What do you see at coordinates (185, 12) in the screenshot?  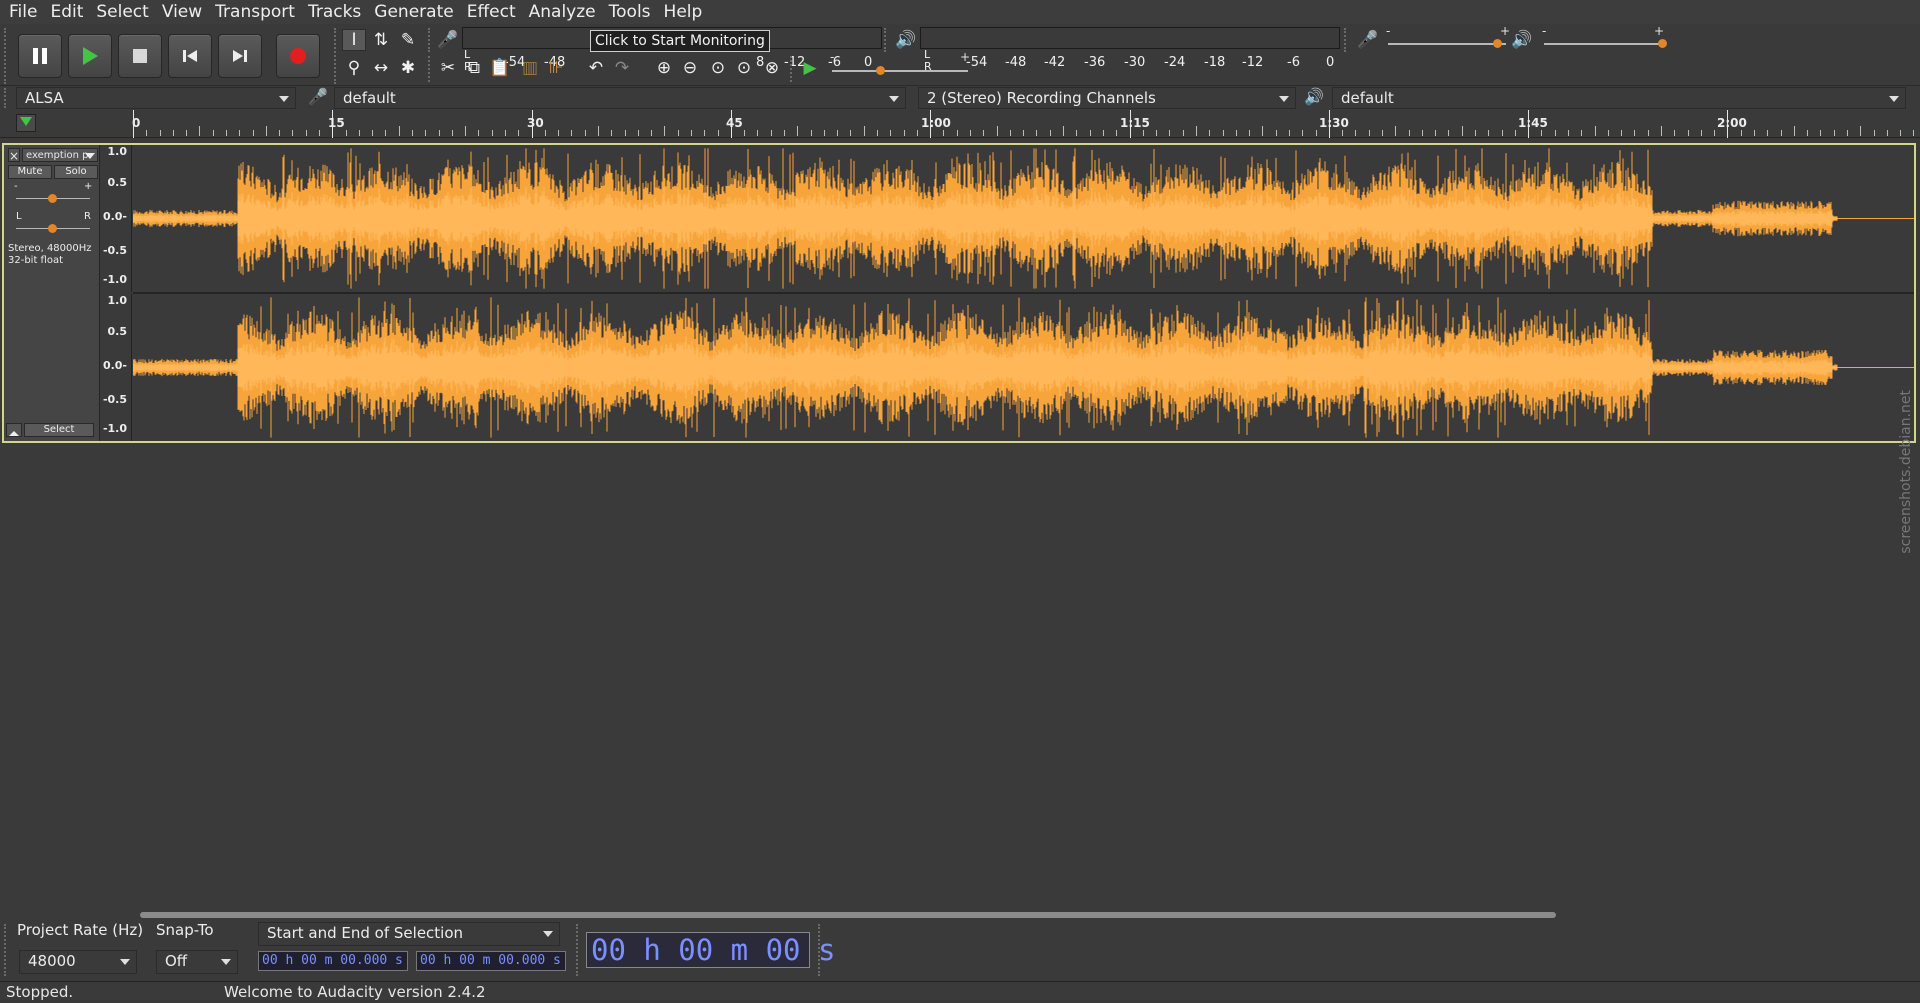 I see `menu-view: View` at bounding box center [185, 12].